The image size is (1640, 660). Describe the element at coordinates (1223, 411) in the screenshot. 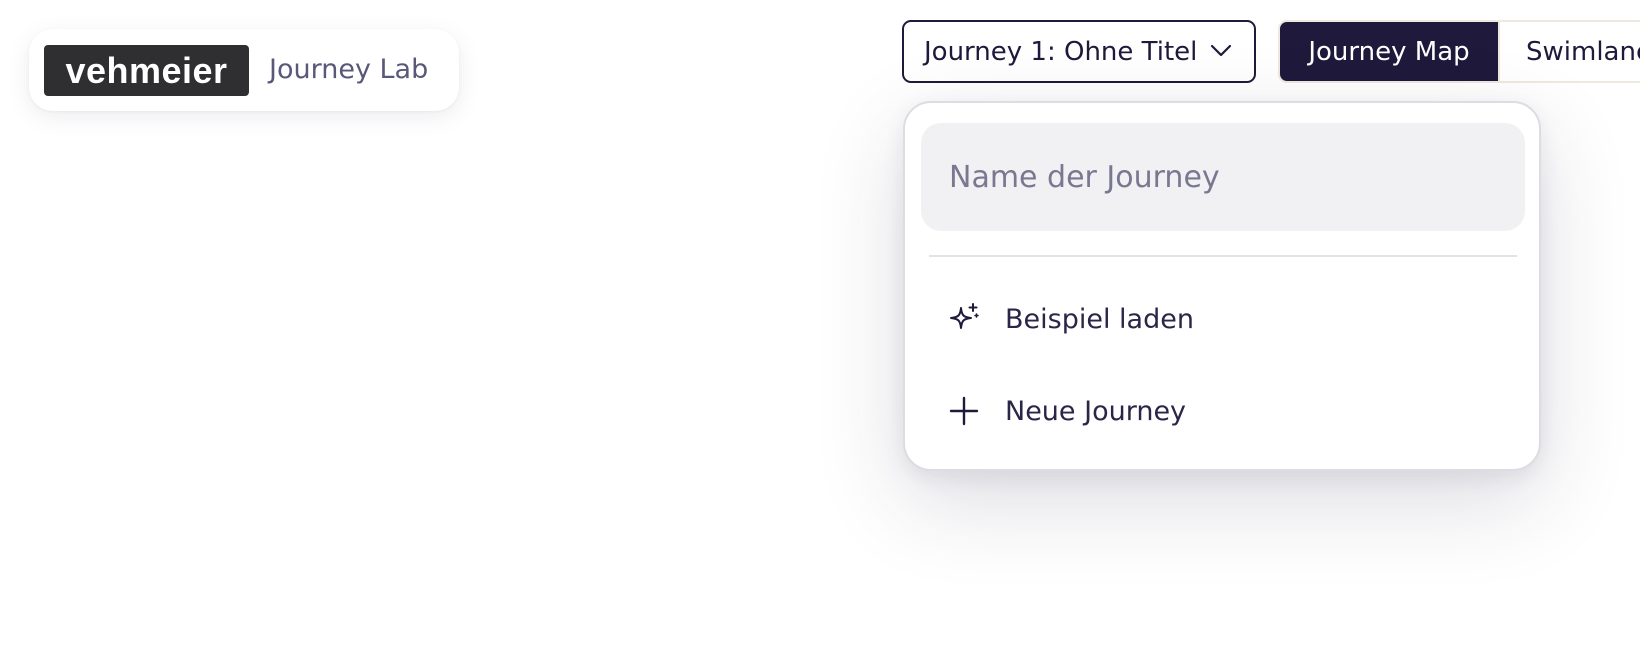

I see `new-journey-menu-item: Neue Journey` at that location.